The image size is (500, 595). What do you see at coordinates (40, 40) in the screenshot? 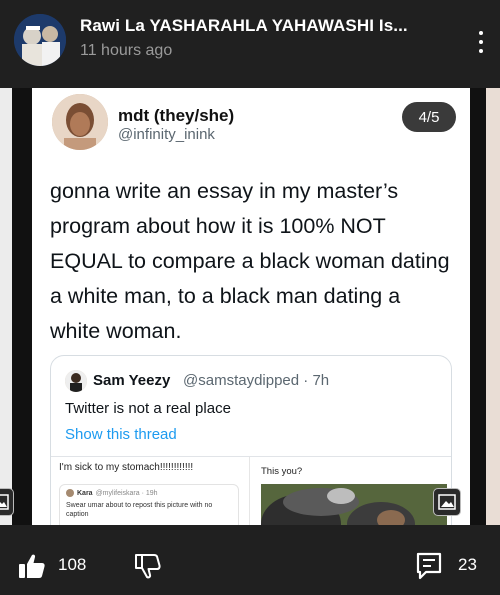
I see `author-avatar` at bounding box center [40, 40].